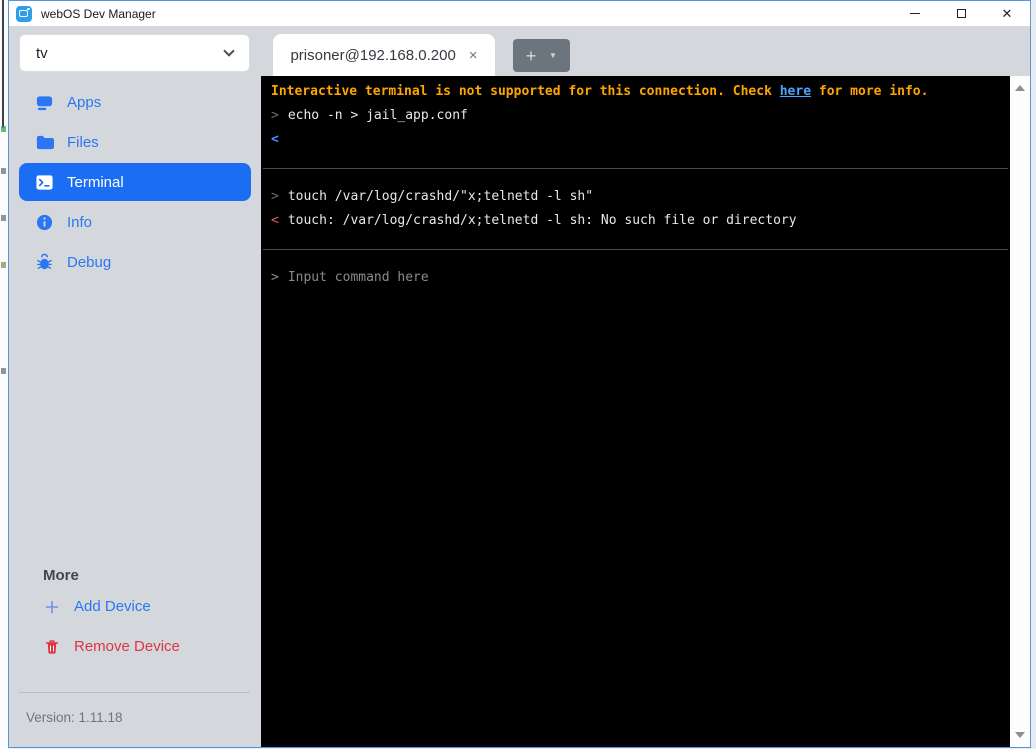 The image size is (1036, 749). What do you see at coordinates (377, 115) in the screenshot?
I see `command-text: echo -n > jail_app.conf` at bounding box center [377, 115].